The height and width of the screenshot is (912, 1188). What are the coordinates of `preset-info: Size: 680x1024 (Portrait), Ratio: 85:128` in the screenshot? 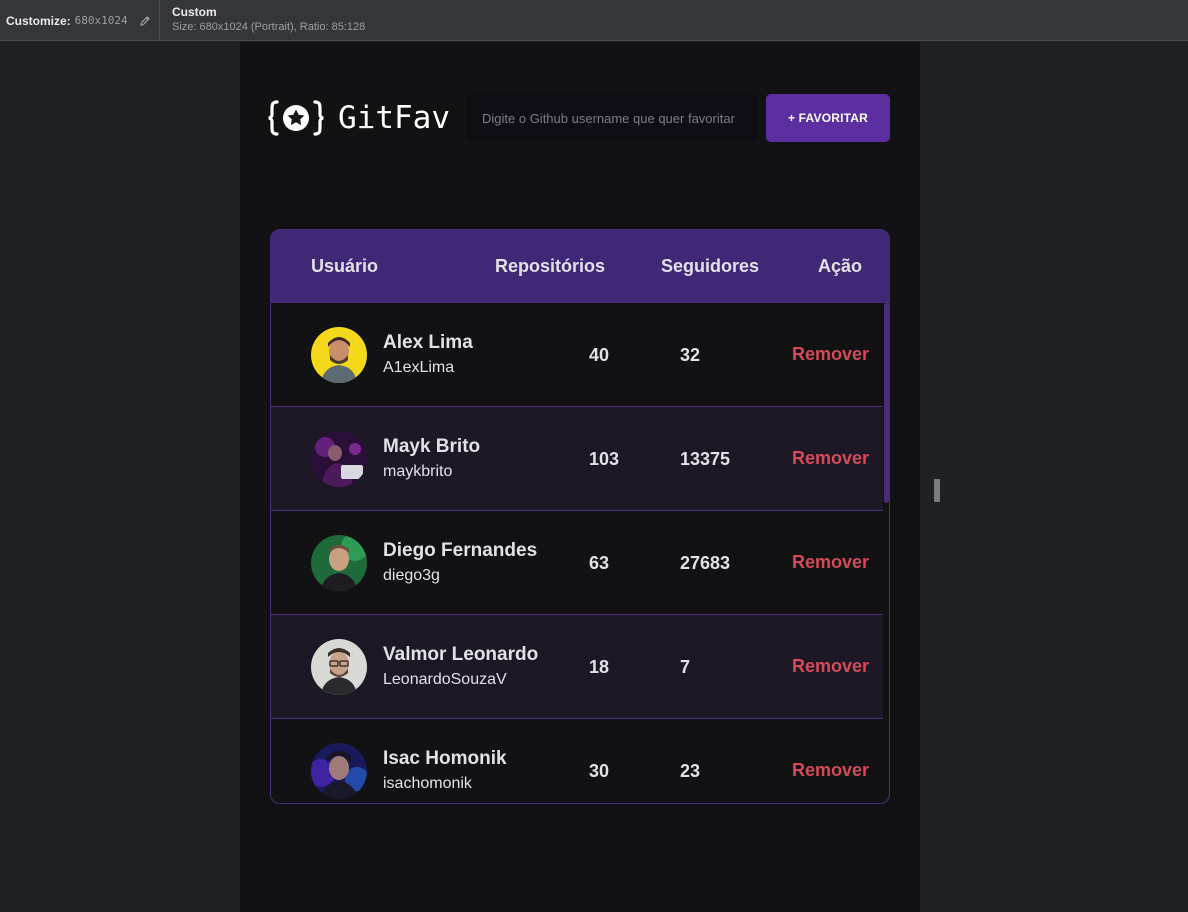 It's located at (269, 27).